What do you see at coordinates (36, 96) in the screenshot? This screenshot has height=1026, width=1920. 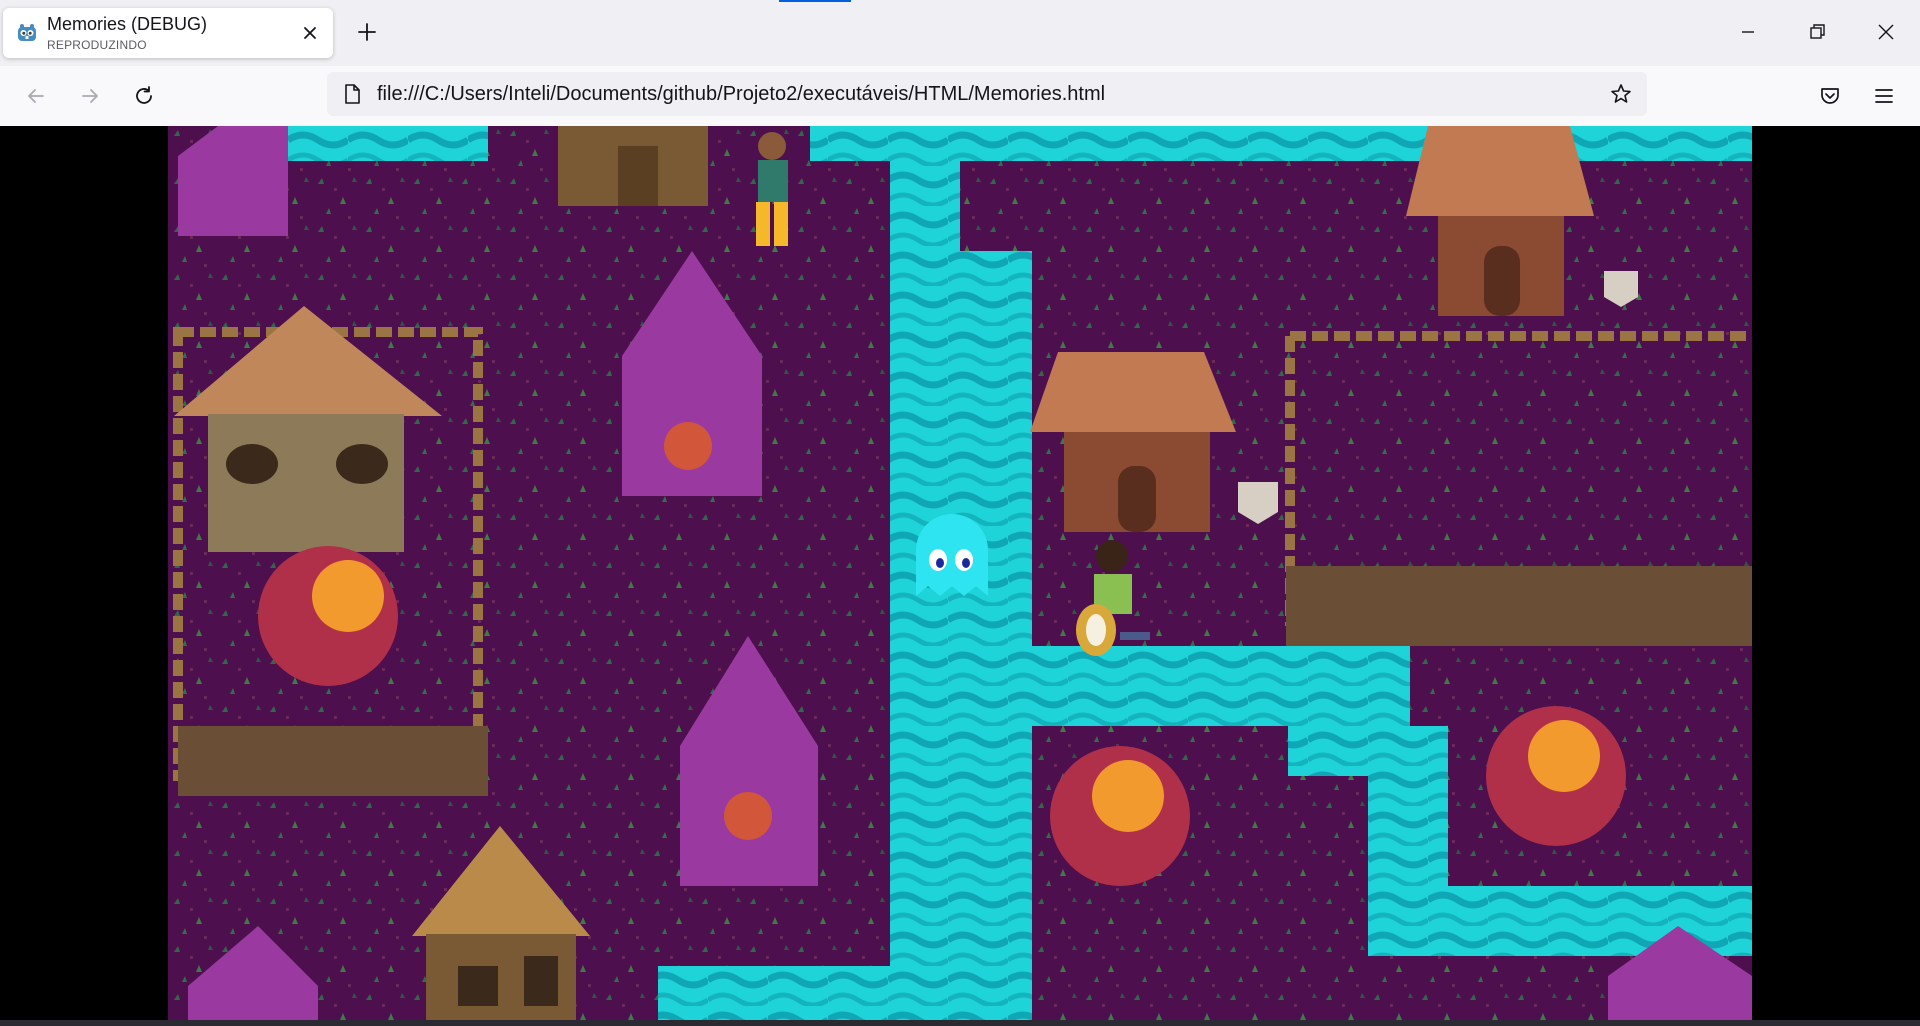 I see `back-arrow-icon` at bounding box center [36, 96].